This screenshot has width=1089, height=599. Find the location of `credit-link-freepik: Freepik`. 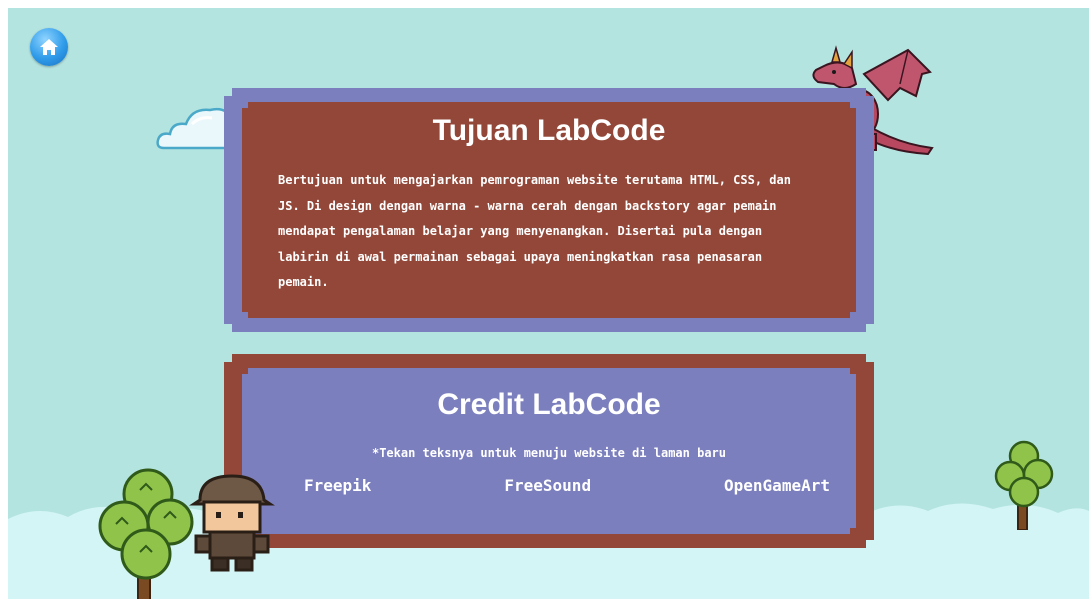

credit-link-freepik: Freepik is located at coordinates (337, 485).